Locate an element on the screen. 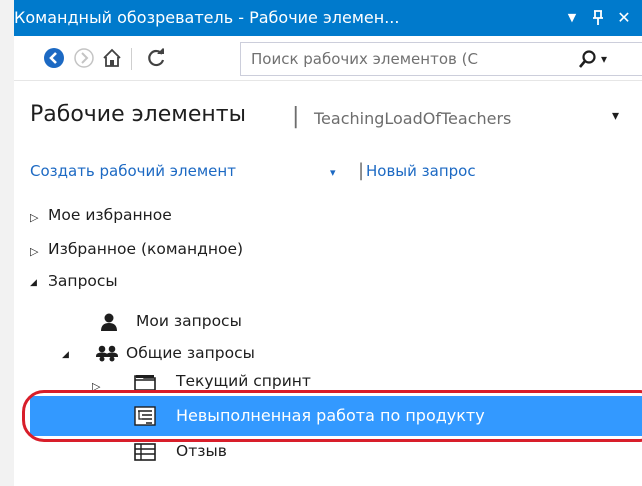 This screenshot has height=486, width=642. page-title: Рабочие элементы is located at coordinates (138, 114).